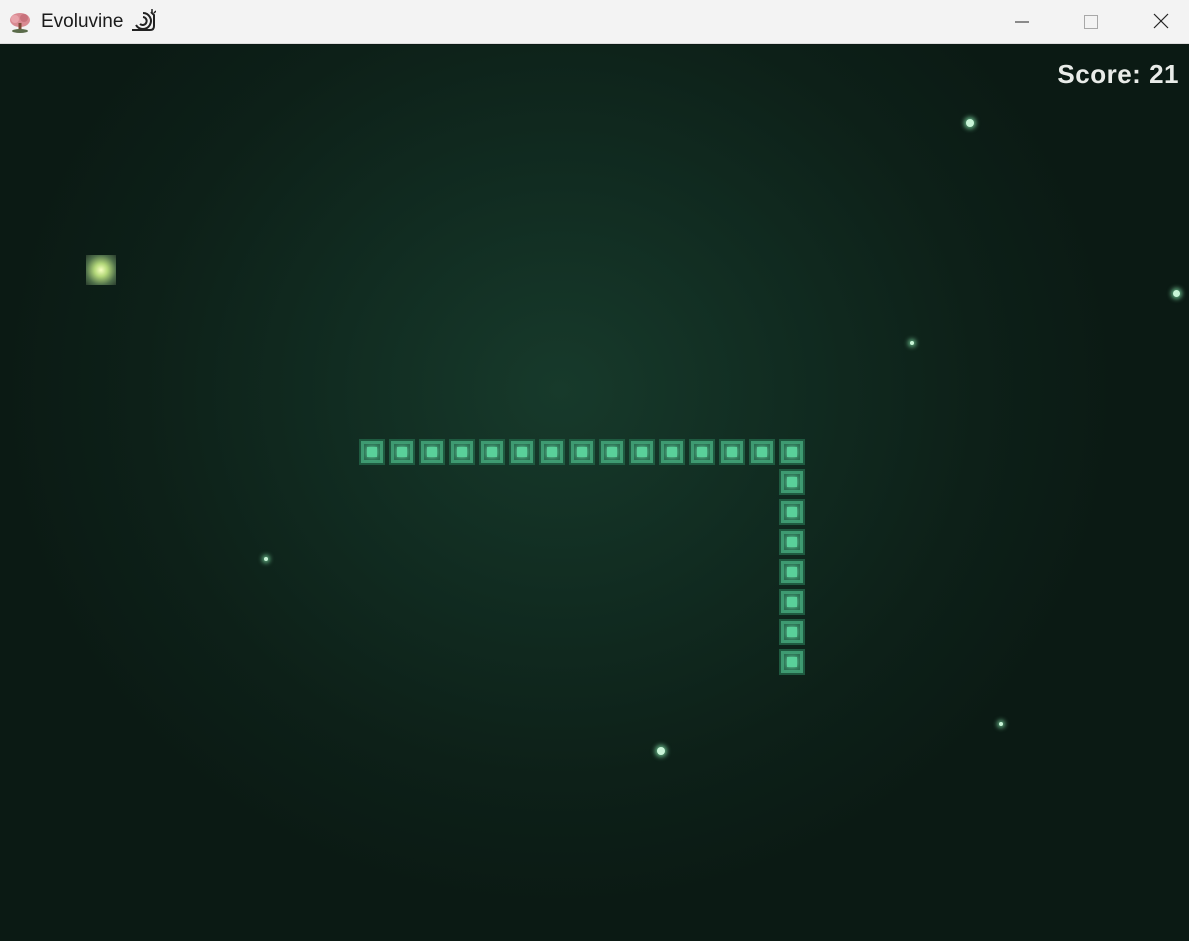  I want to click on close-button, so click(1157, 22).